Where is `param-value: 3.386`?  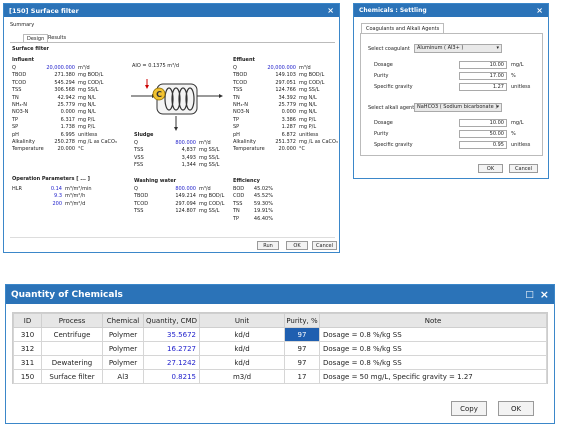
param-value: 3.386 is located at coordinates (288, 119).